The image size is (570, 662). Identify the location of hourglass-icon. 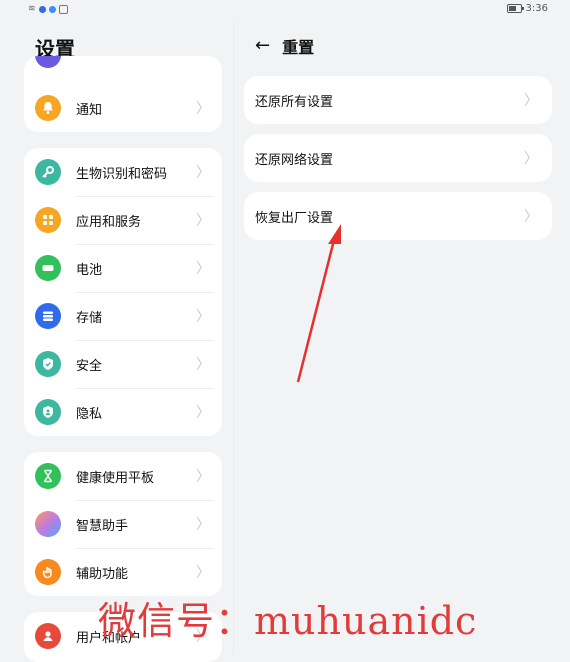
(48, 476).